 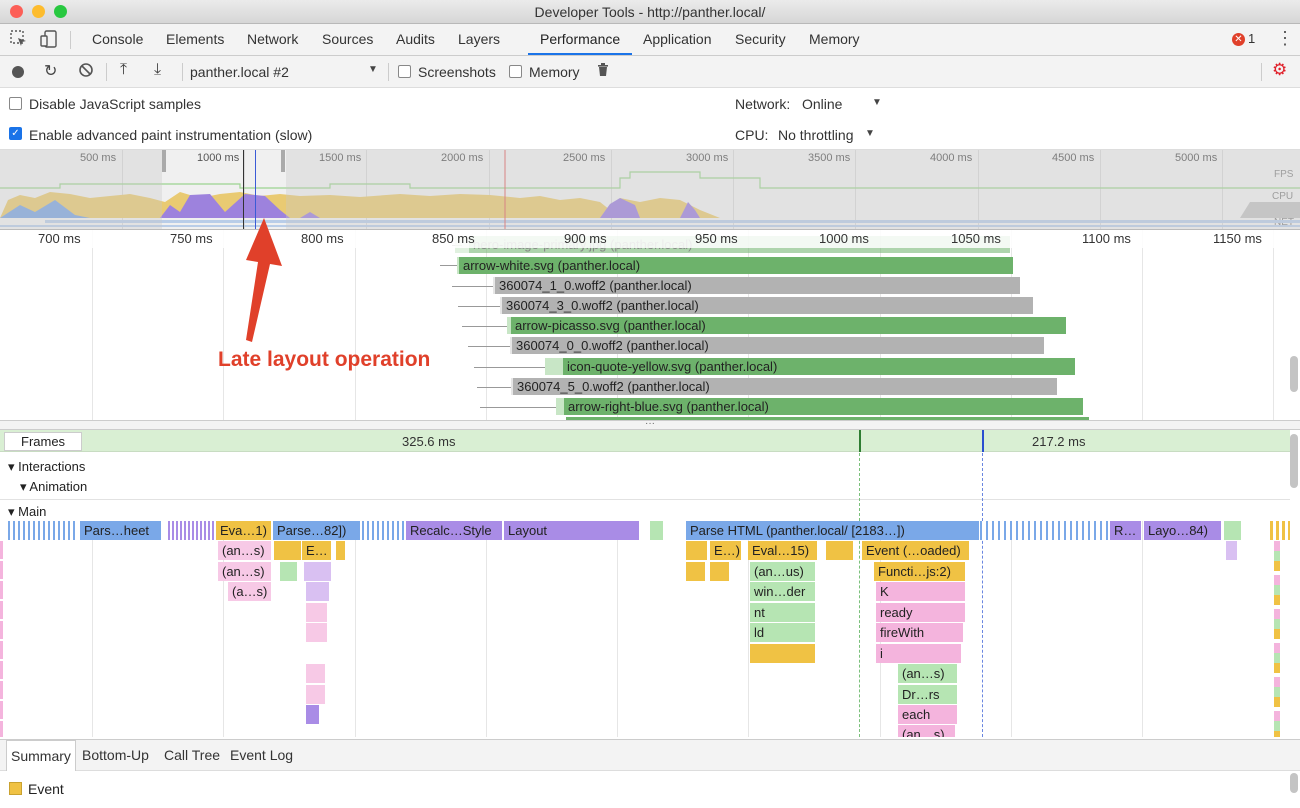 I want to click on ruler-tick: 750 ms, so click(x=191, y=238).